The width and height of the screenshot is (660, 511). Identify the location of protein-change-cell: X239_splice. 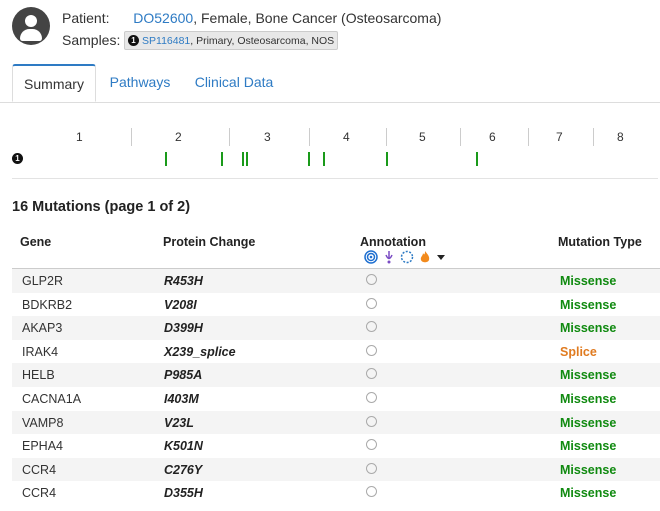
(200, 351).